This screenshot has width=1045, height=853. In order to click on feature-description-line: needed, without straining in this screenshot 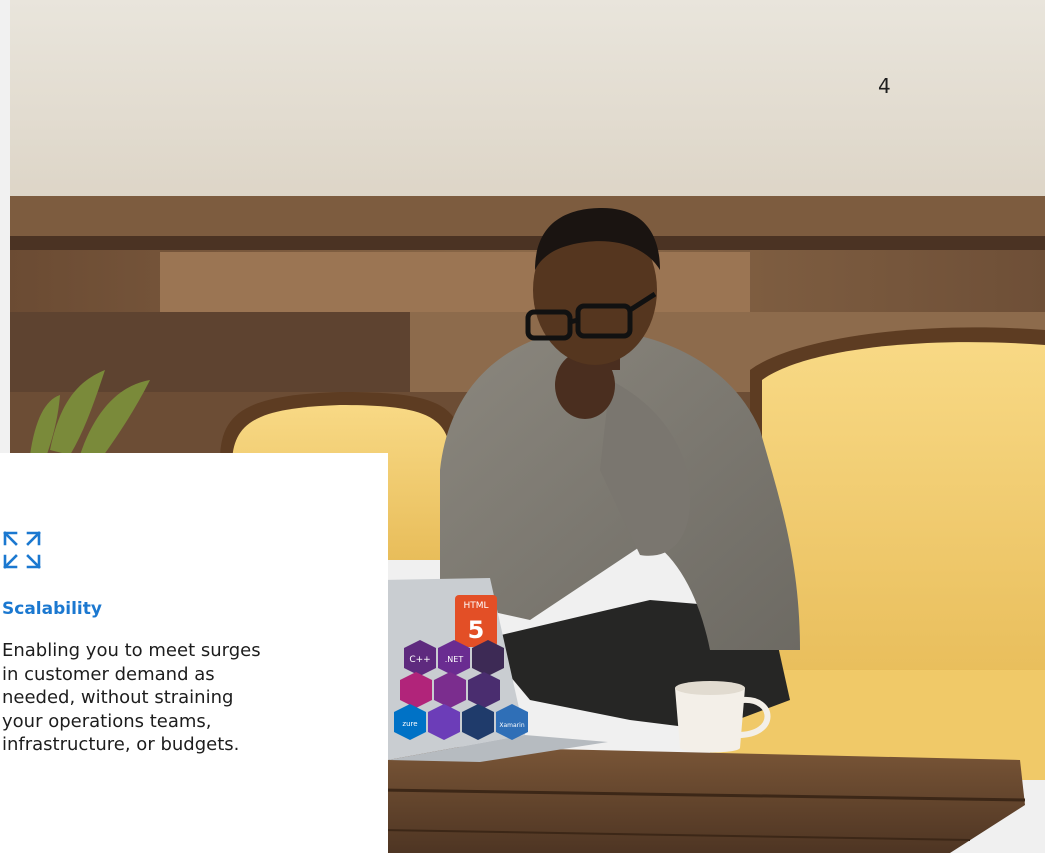, I will do `click(118, 698)`.